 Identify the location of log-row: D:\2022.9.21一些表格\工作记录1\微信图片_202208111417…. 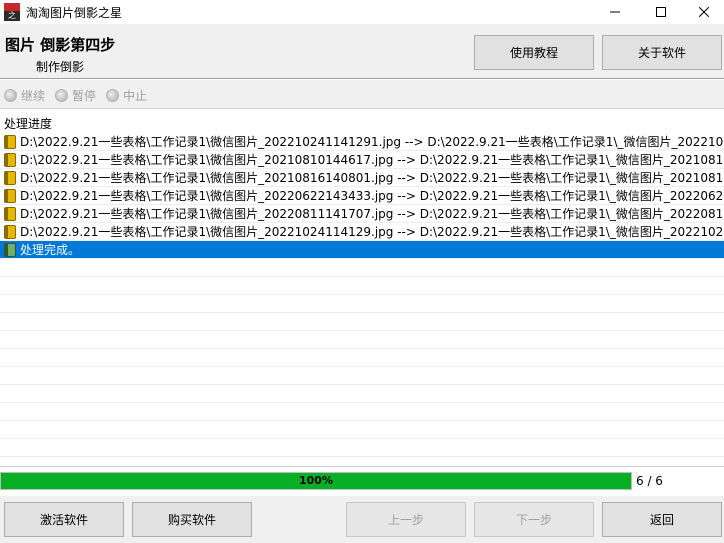
(362, 214).